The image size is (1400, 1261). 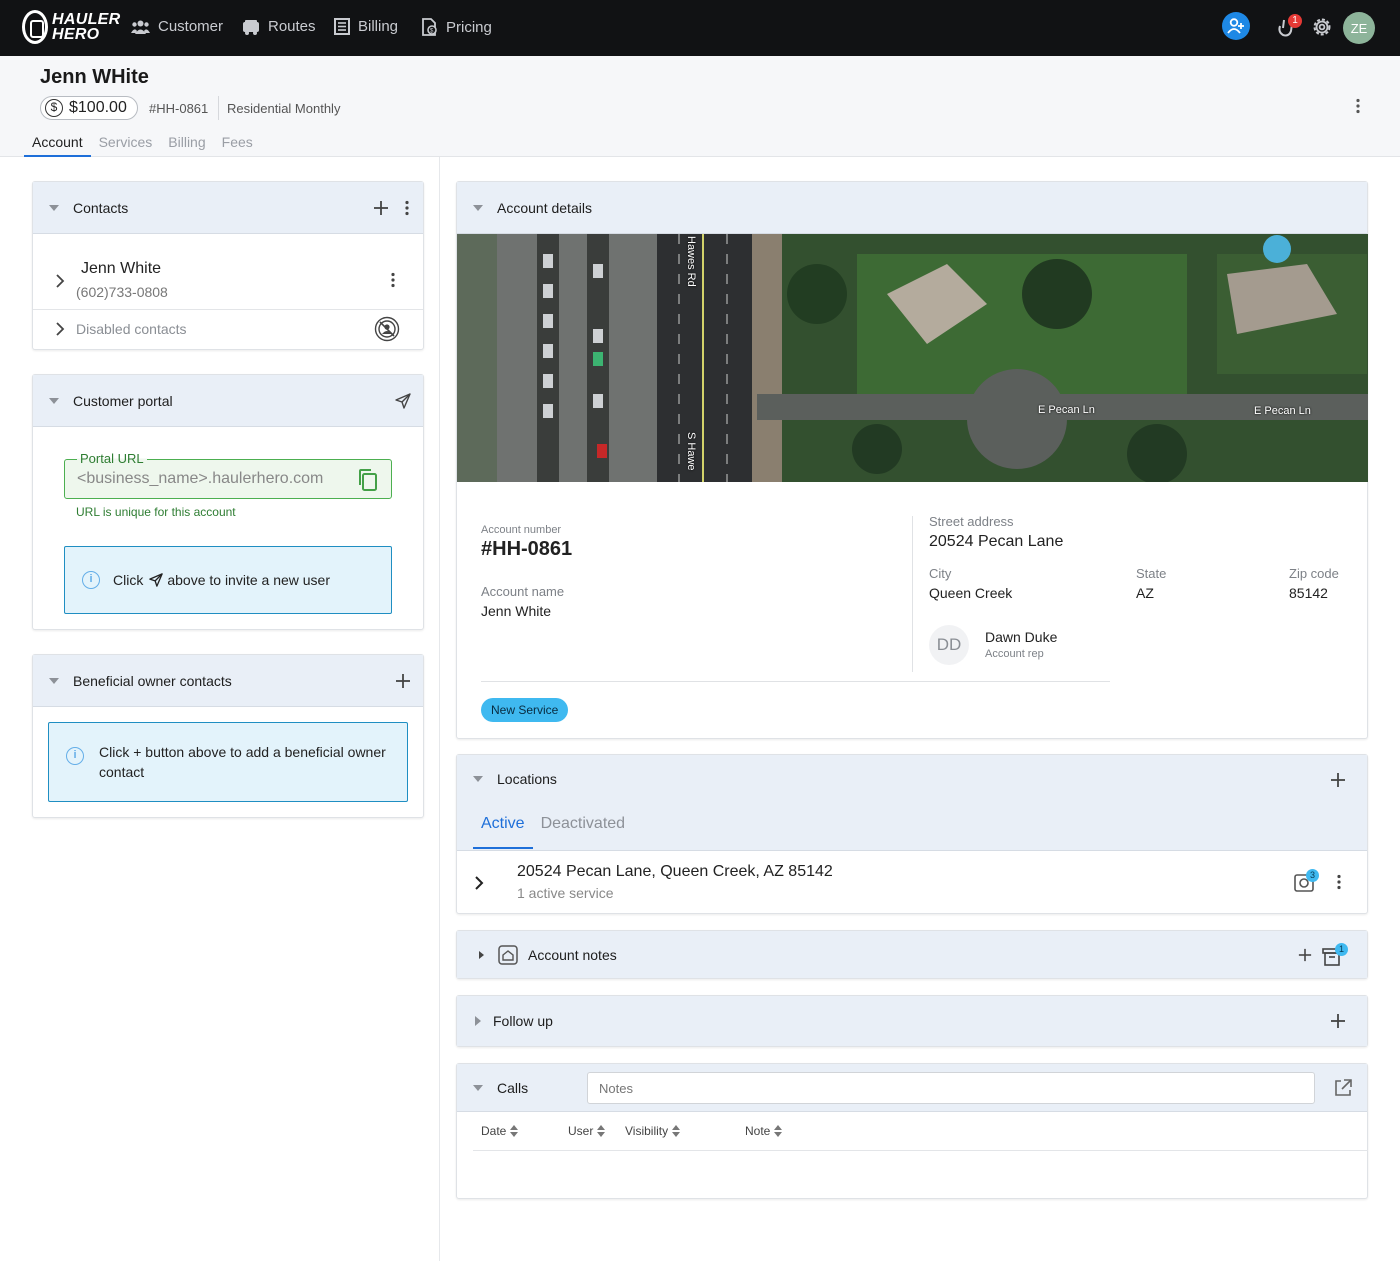 I want to click on nav-pricing: $ Pricing, so click(x=456, y=27).